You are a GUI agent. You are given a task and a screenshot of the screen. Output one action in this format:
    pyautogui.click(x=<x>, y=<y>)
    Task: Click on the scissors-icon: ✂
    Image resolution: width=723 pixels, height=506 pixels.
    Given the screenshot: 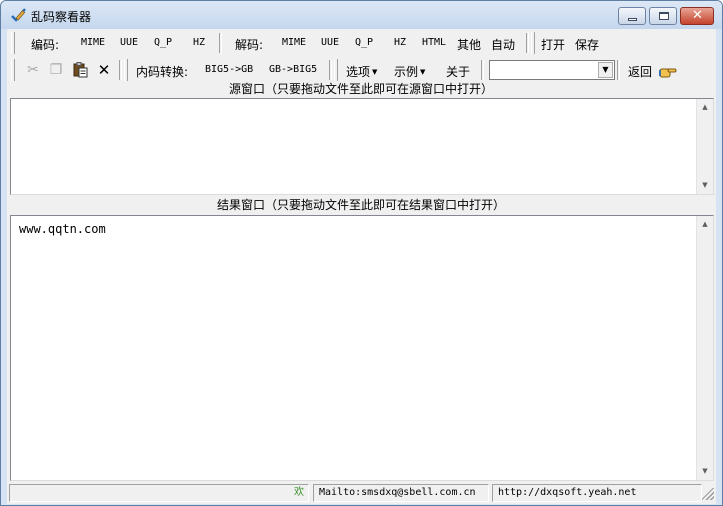 What is the action you would take?
    pyautogui.click(x=33, y=70)
    